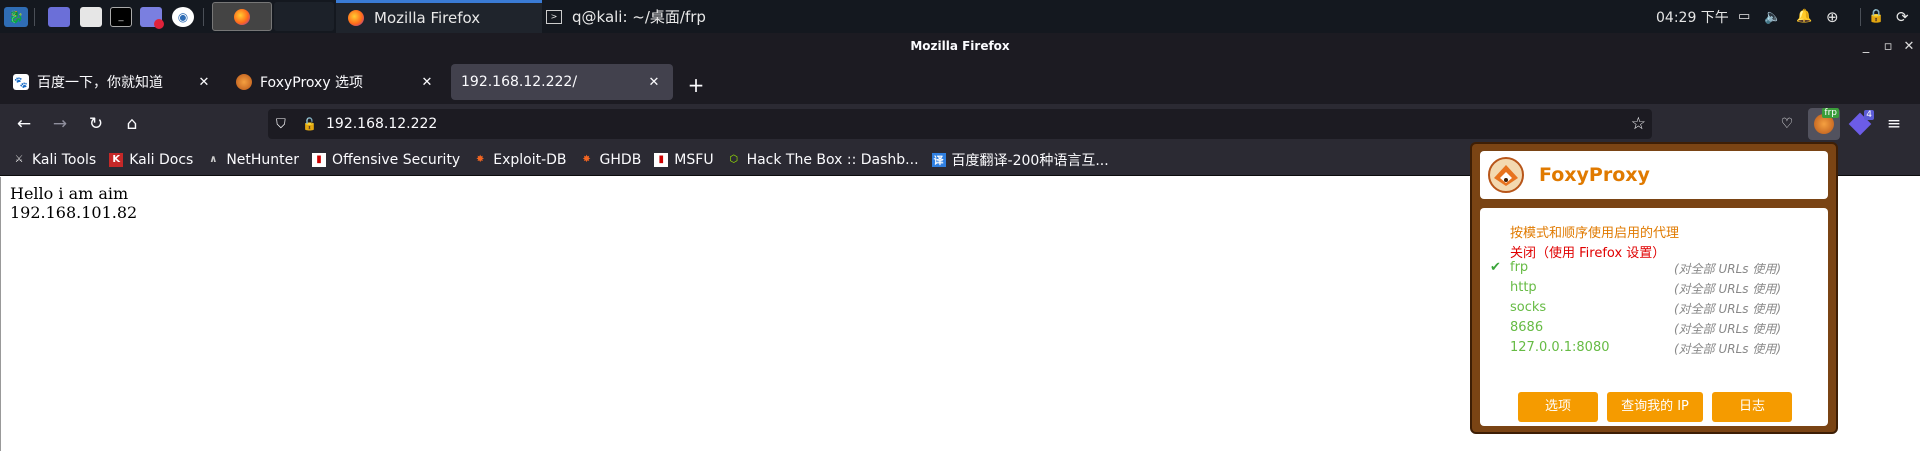  I want to click on desktop-icon, so click(59, 16).